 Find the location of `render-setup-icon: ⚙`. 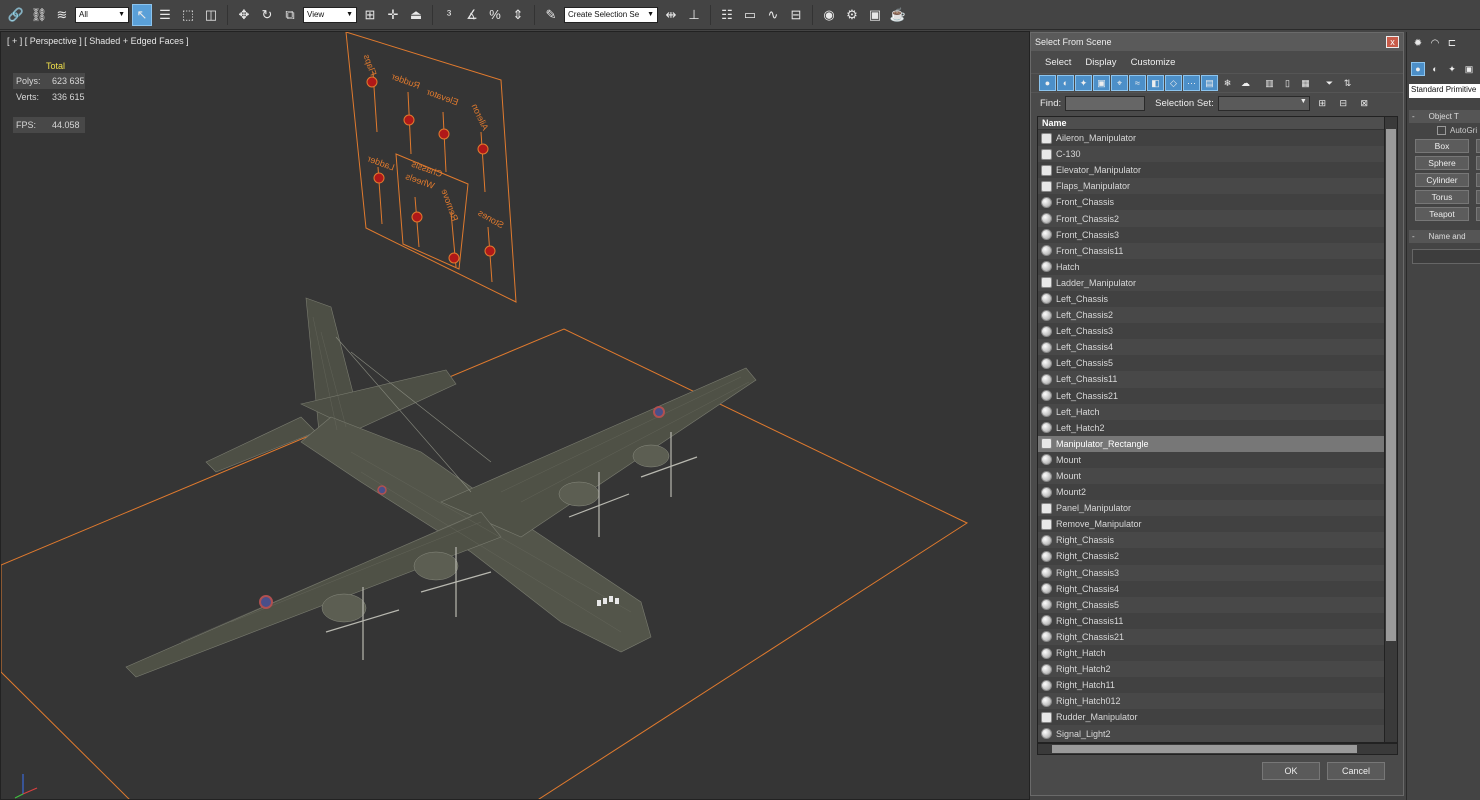

render-setup-icon: ⚙ is located at coordinates (852, 15).